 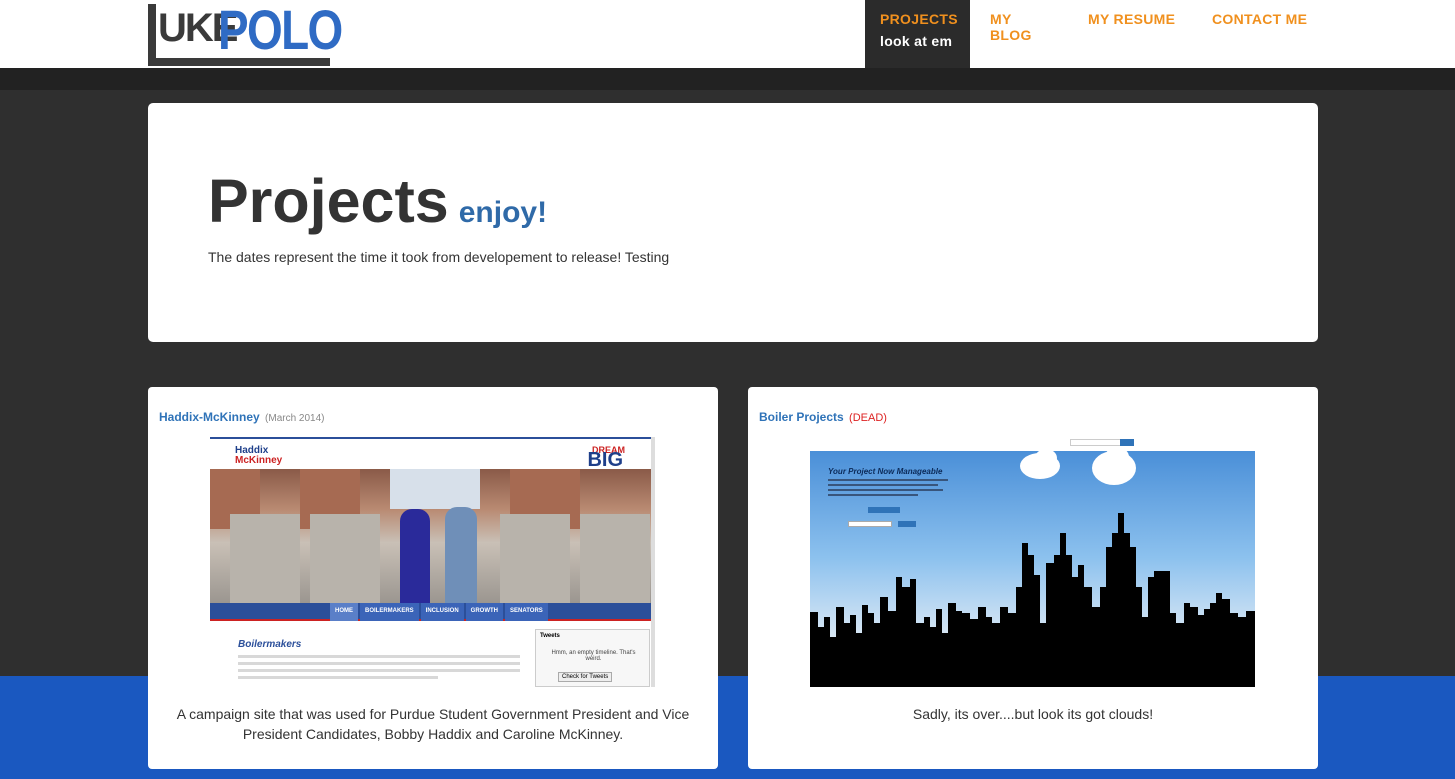 I want to click on tweets-label: Tweets, so click(x=550, y=636).